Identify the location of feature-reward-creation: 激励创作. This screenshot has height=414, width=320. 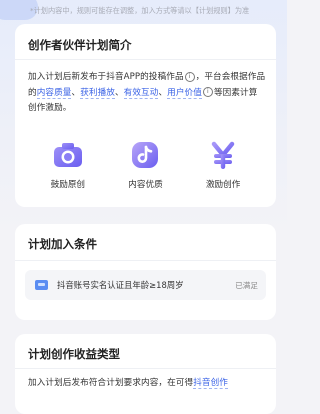
(223, 164).